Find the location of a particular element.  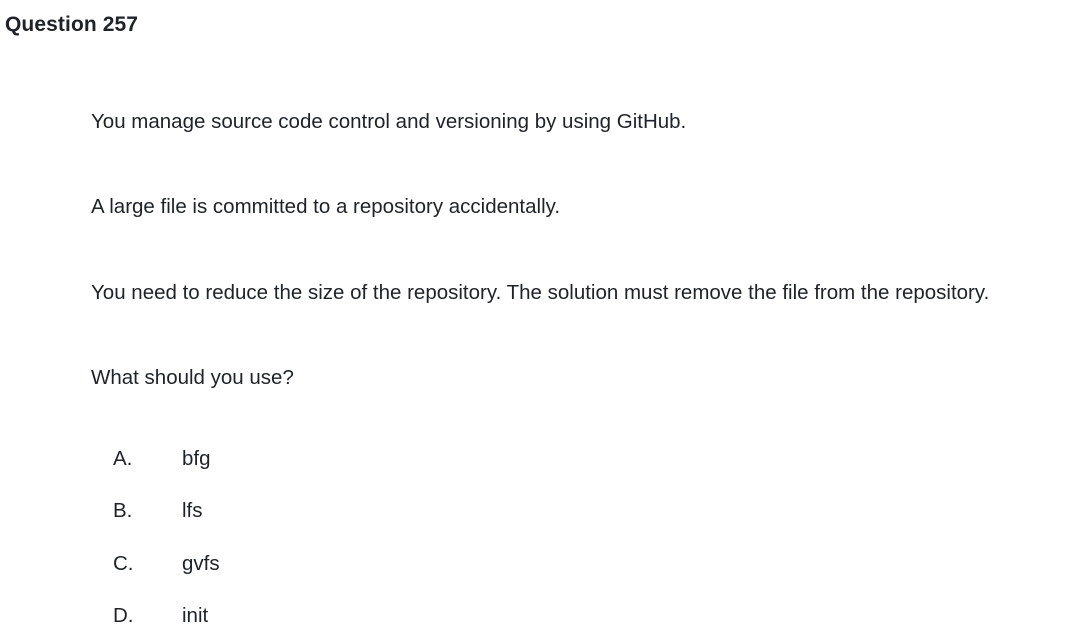

option-text: lfs is located at coordinates (192, 510).